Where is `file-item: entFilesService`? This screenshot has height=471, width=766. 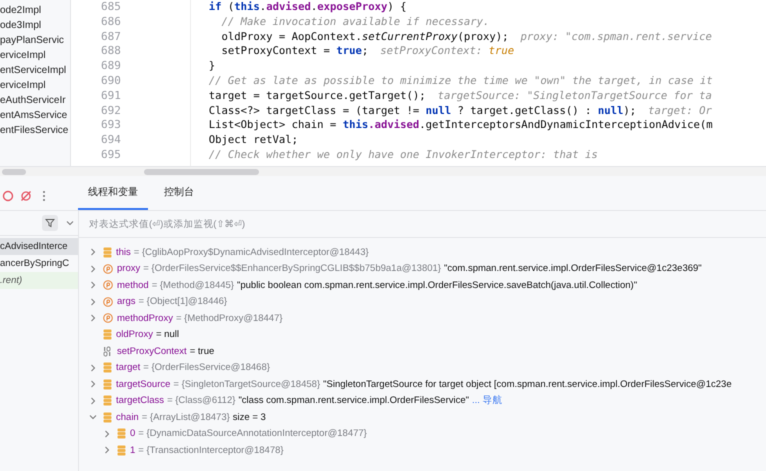
file-item: entFilesService is located at coordinates (35, 130).